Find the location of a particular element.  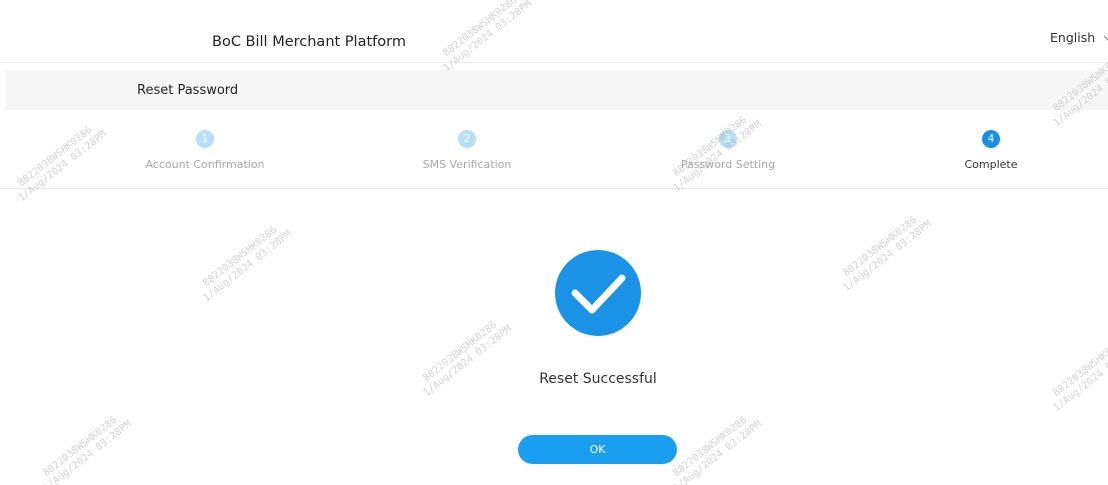

success-message: Reset Successful is located at coordinates (598, 379).